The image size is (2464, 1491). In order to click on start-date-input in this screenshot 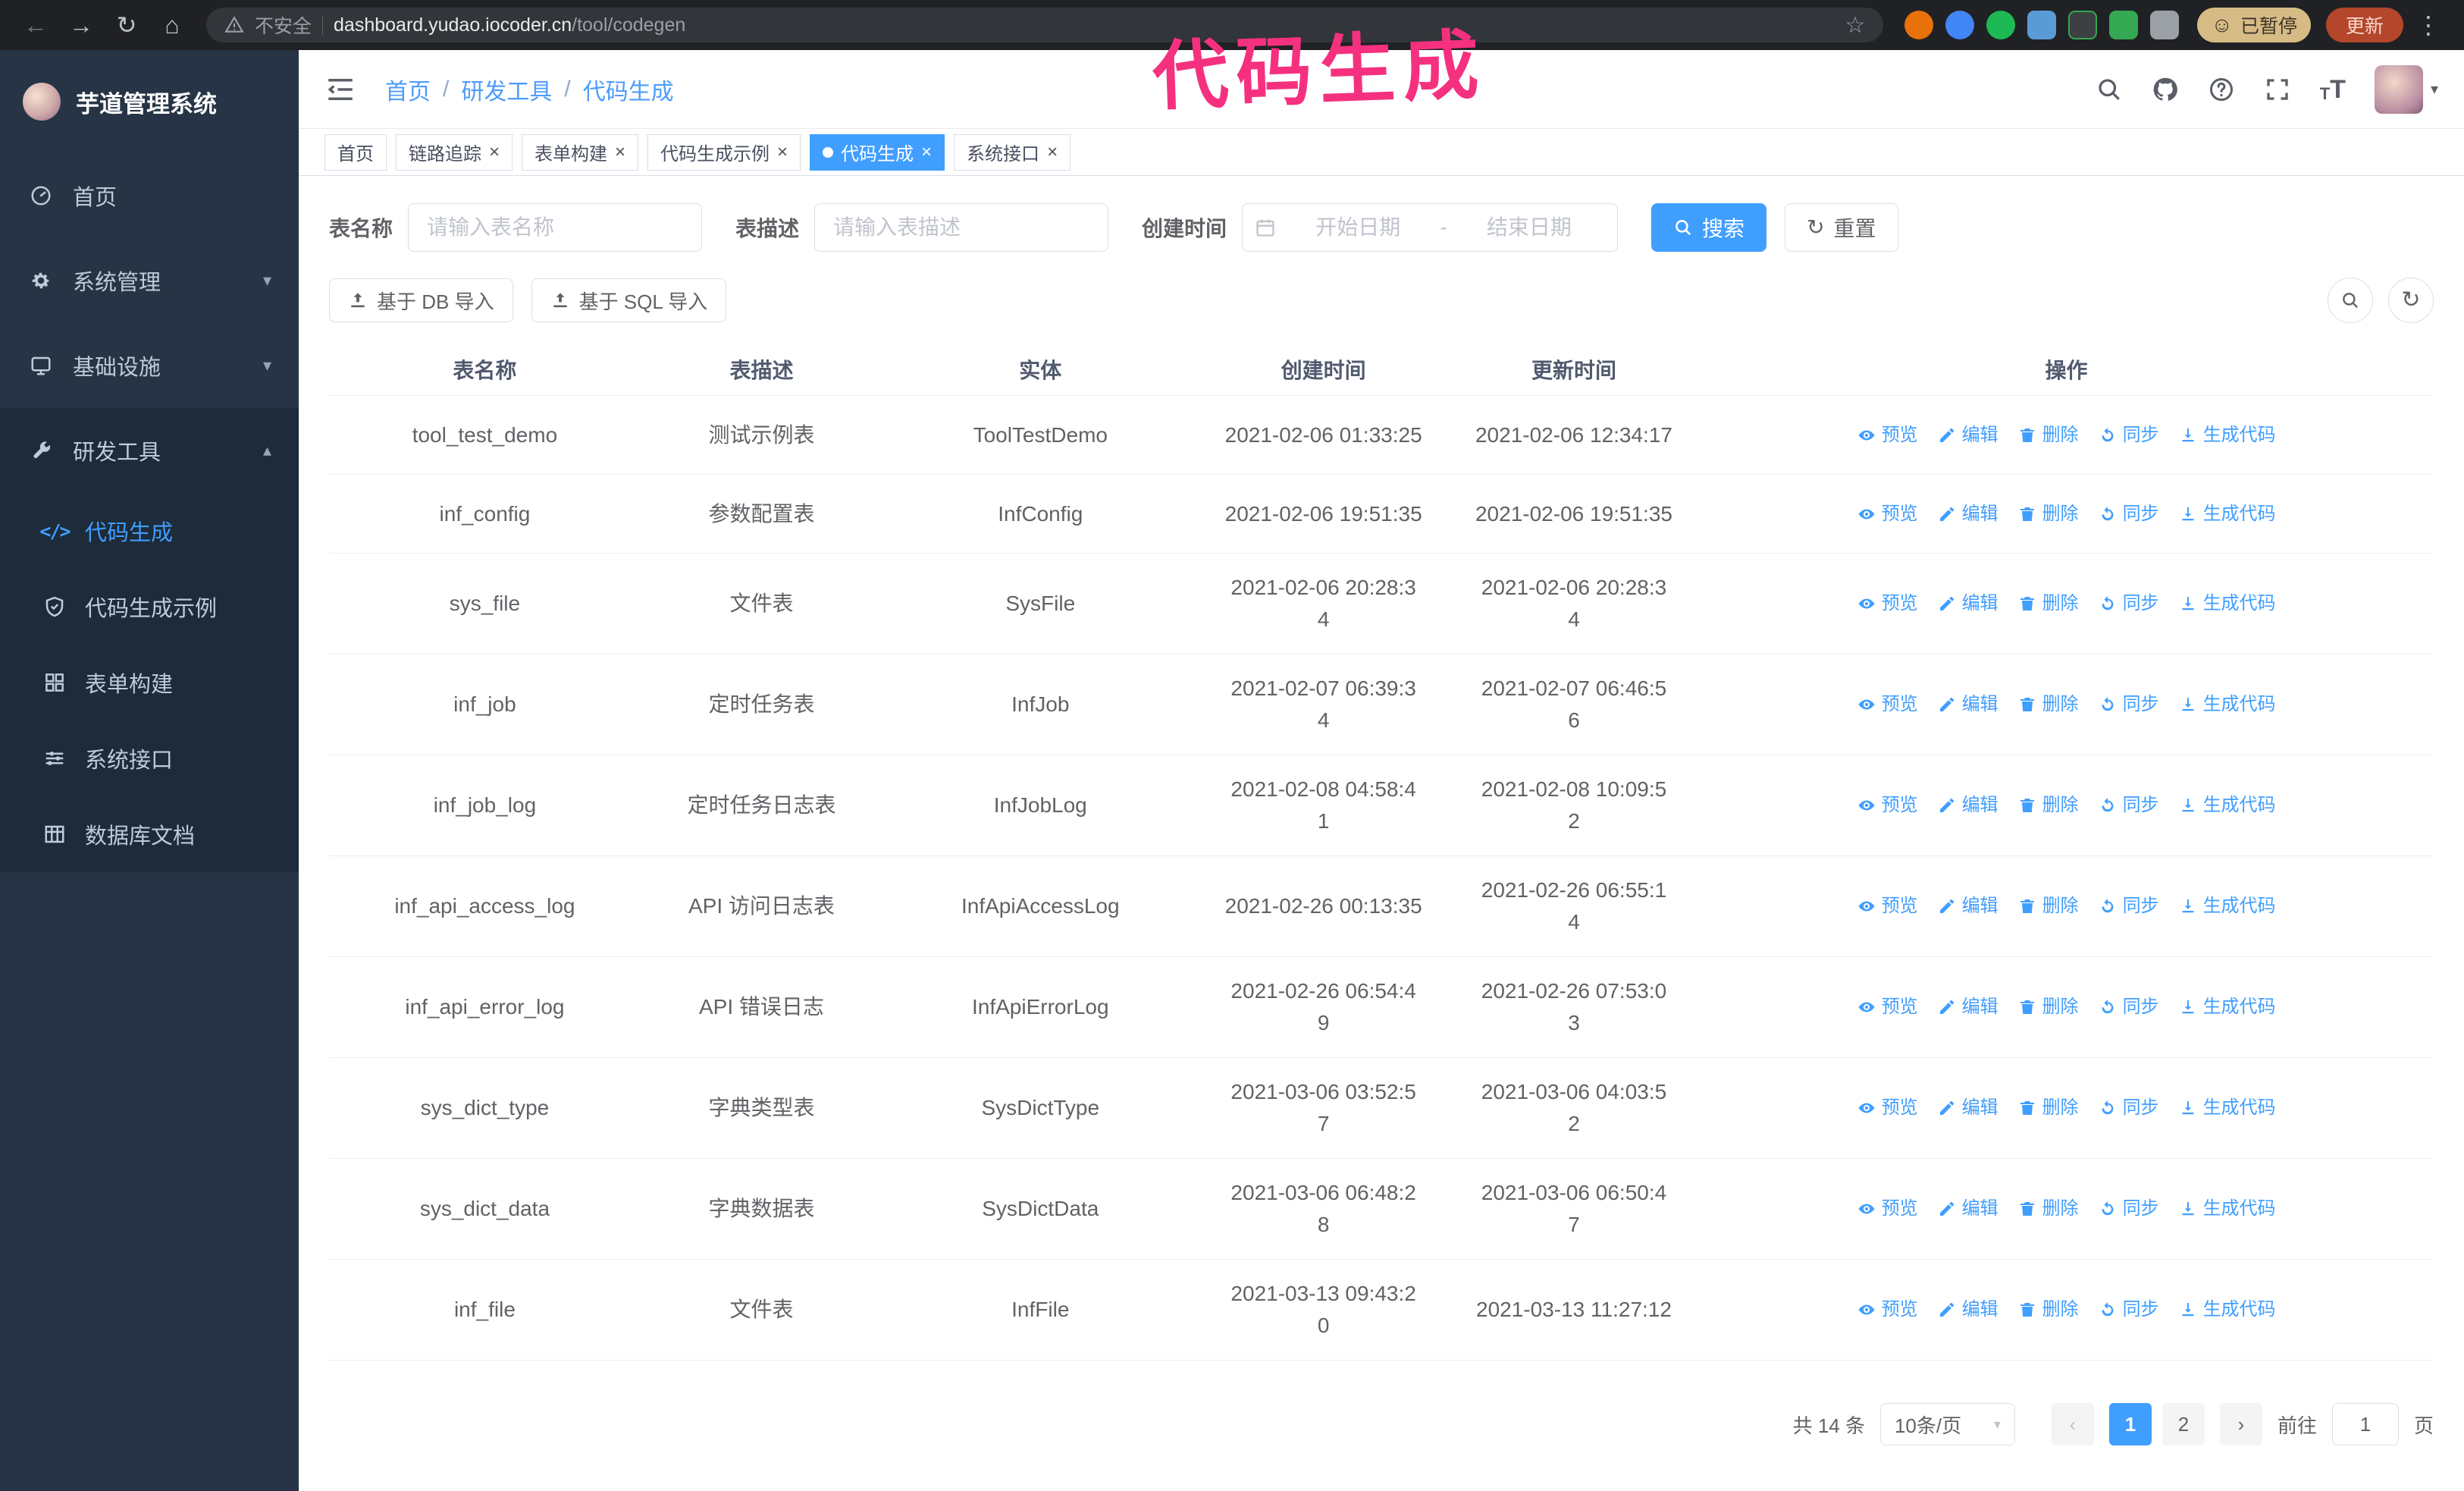, I will do `click(1358, 227)`.